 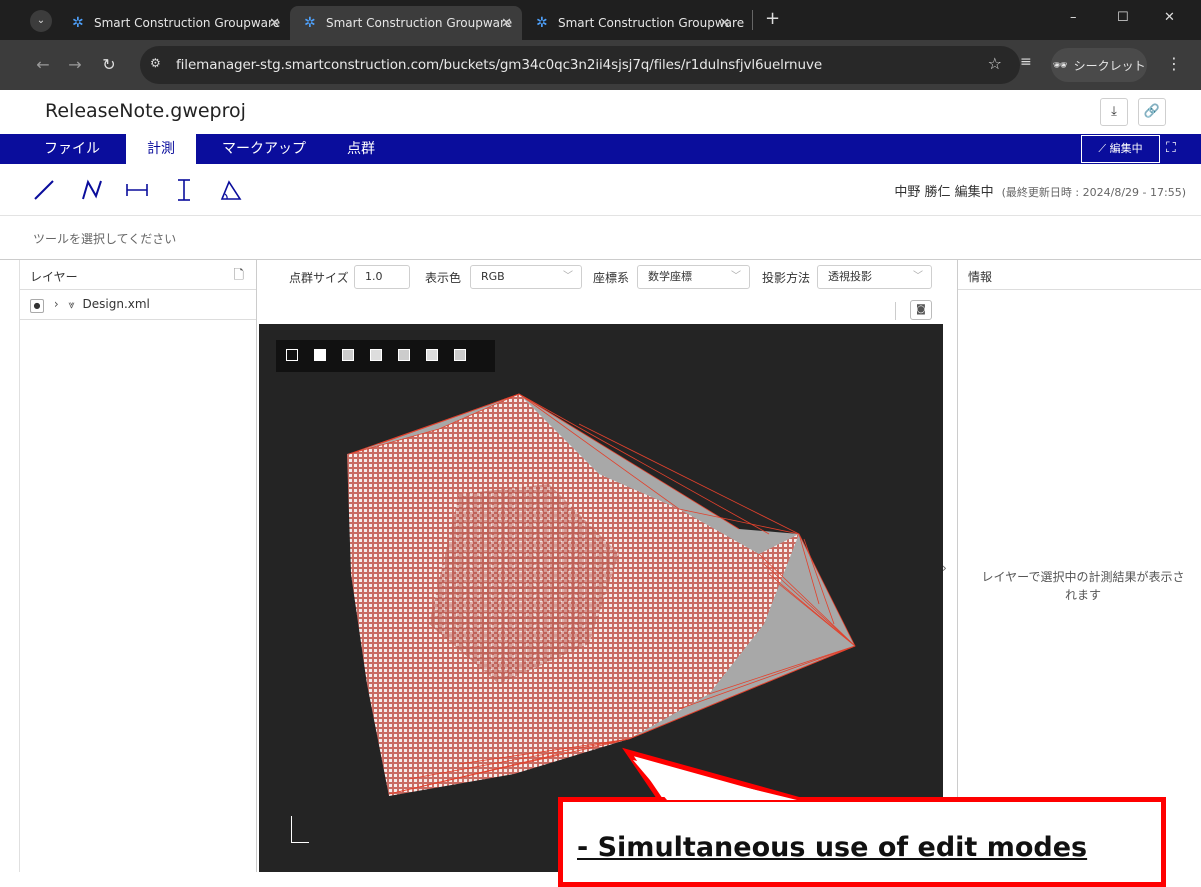 I want to click on maximize-button: ☐, so click(x=1123, y=17).